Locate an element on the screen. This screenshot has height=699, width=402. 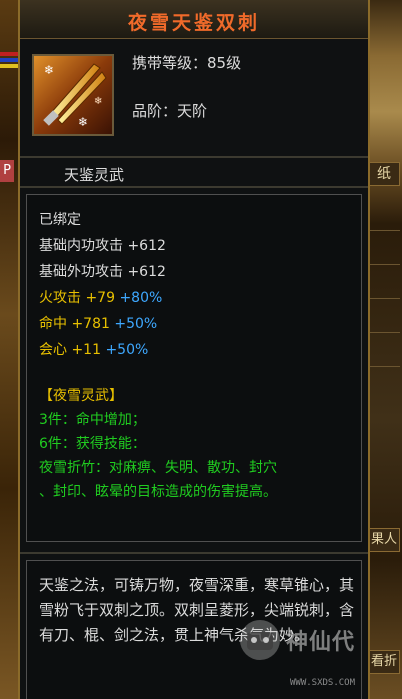
side-tab-view: 看折 is located at coordinates (384, 662).